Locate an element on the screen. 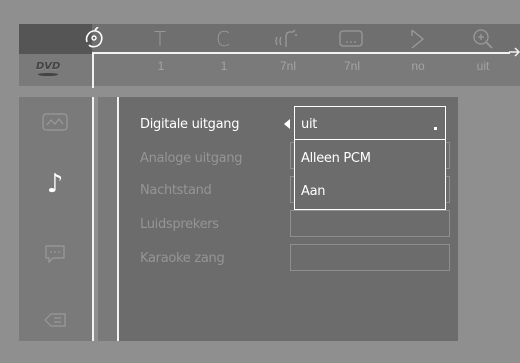 This screenshot has width=520, height=363. chapter-icon: C is located at coordinates (223, 39).